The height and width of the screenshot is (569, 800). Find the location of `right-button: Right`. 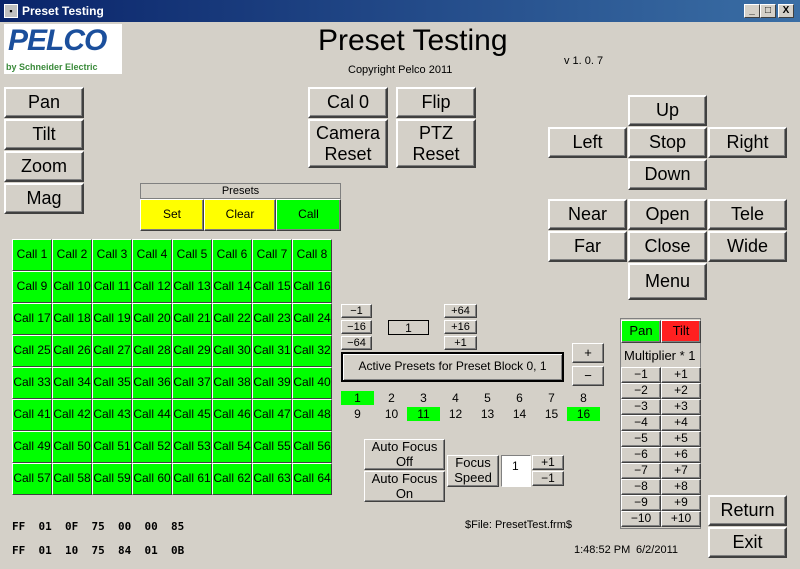

right-button: Right is located at coordinates (747, 142).